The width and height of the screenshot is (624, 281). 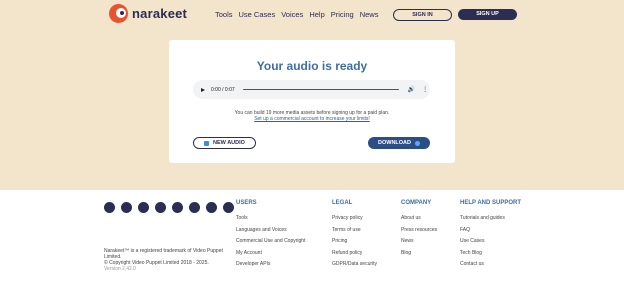 I want to click on footer-col-title: USERS, so click(x=246, y=203).